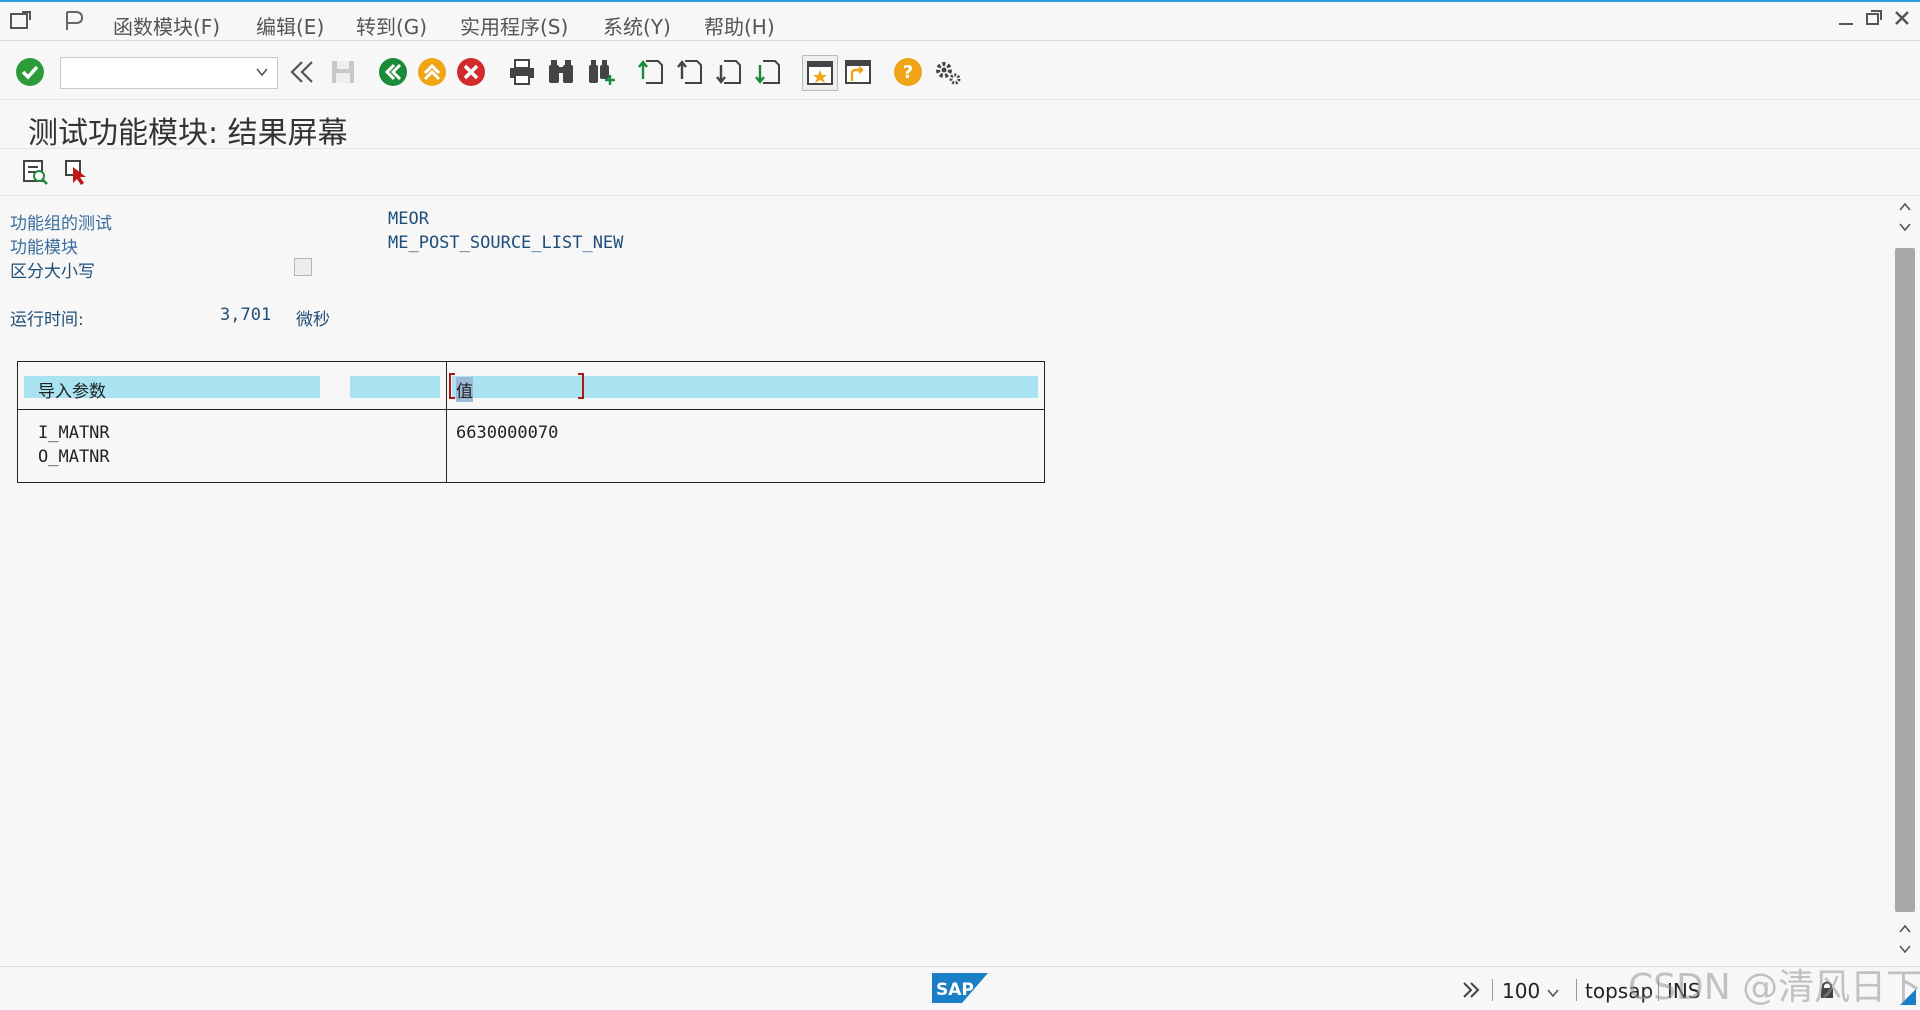 The height and width of the screenshot is (1010, 1920). Describe the element at coordinates (858, 72) in the screenshot. I see `generate-shortcut-icon` at that location.